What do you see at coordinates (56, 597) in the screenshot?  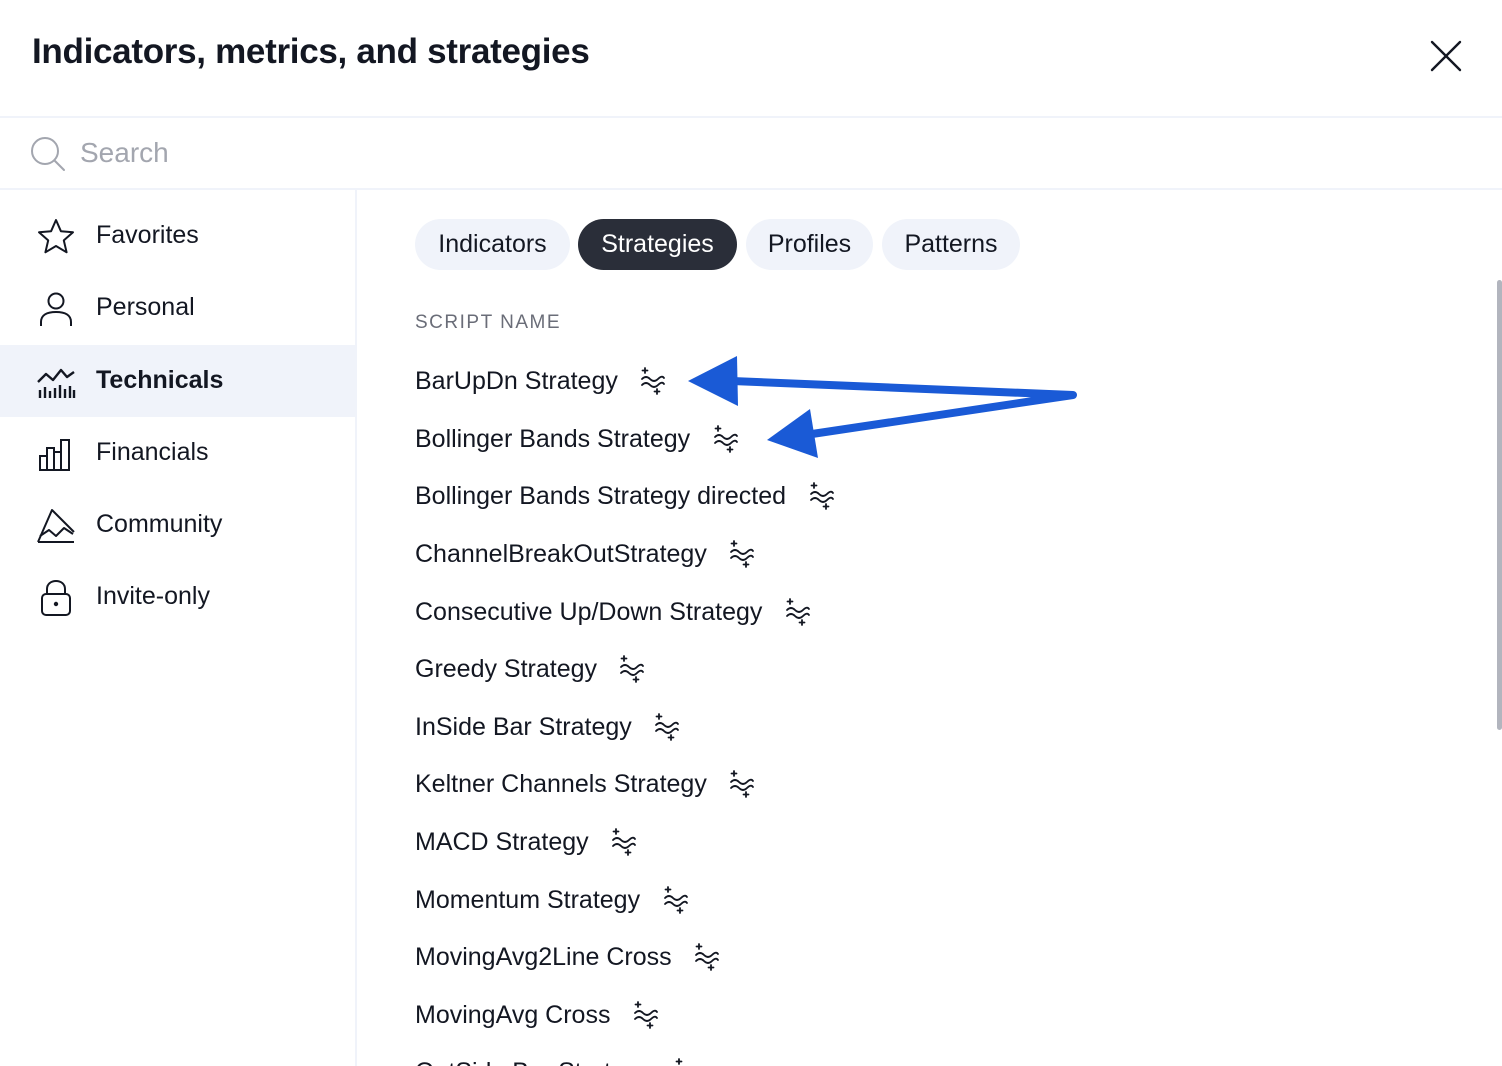 I see `lock-icon` at bounding box center [56, 597].